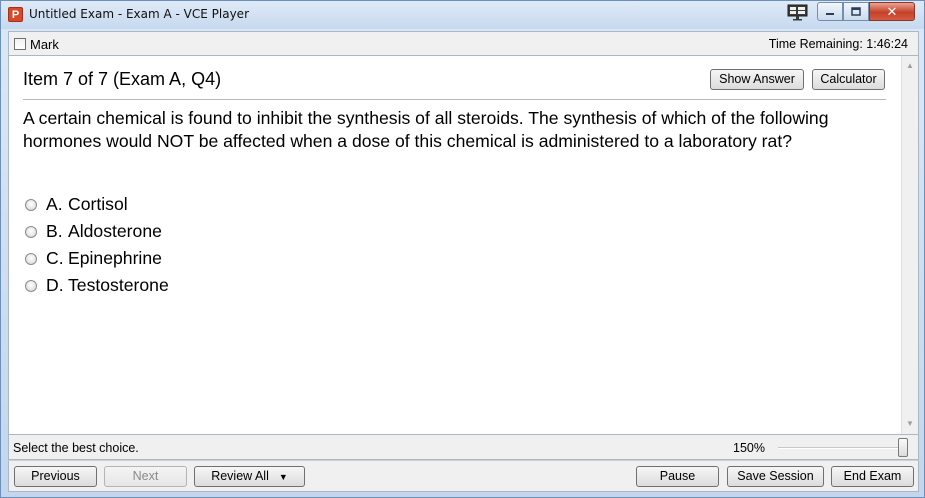 The image size is (925, 498). Describe the element at coordinates (115, 258) in the screenshot. I see `choice-text: Epinephrine` at that location.